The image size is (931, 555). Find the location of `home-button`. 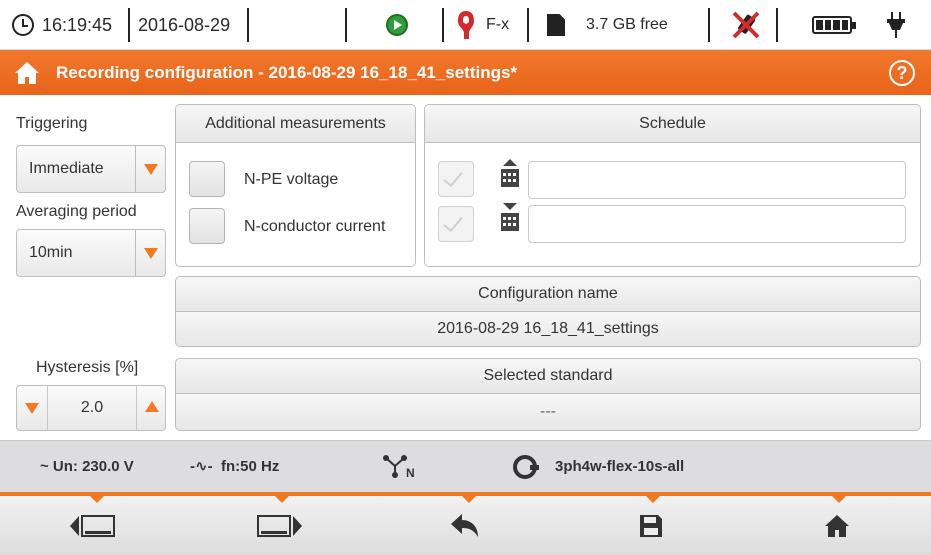

home-button is located at coordinates (837, 525).